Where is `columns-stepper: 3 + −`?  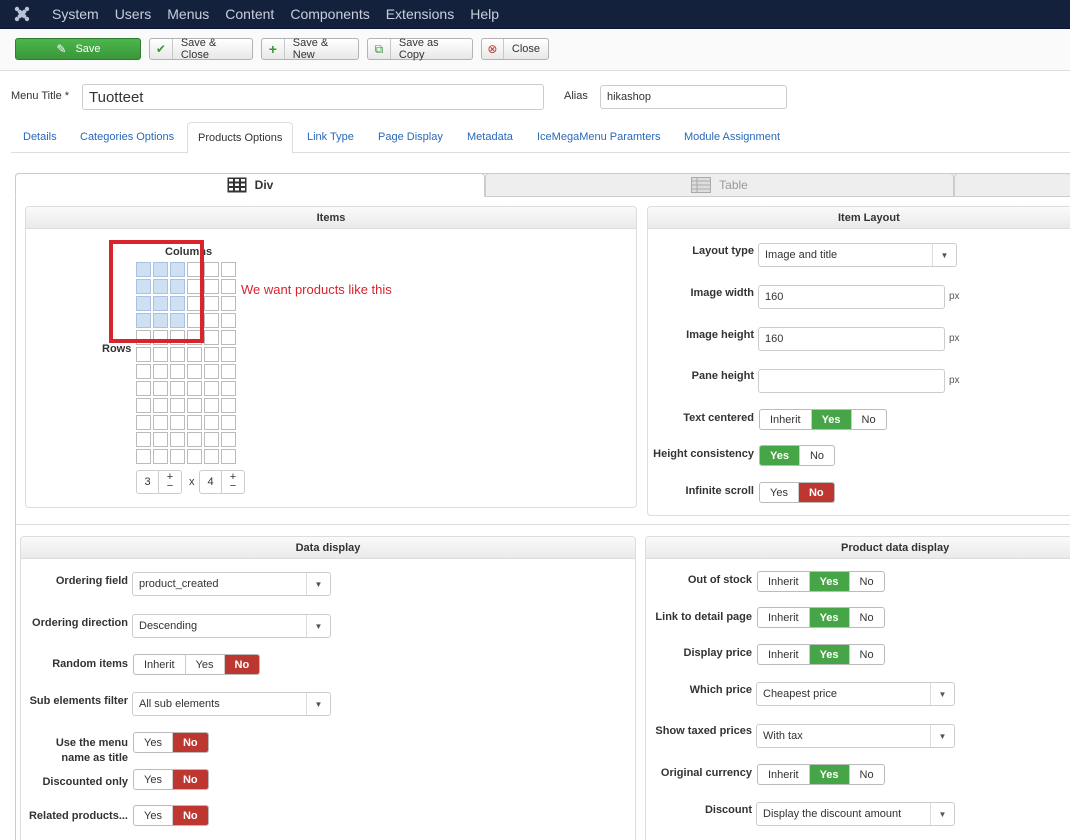 columns-stepper: 3 + − is located at coordinates (159, 482).